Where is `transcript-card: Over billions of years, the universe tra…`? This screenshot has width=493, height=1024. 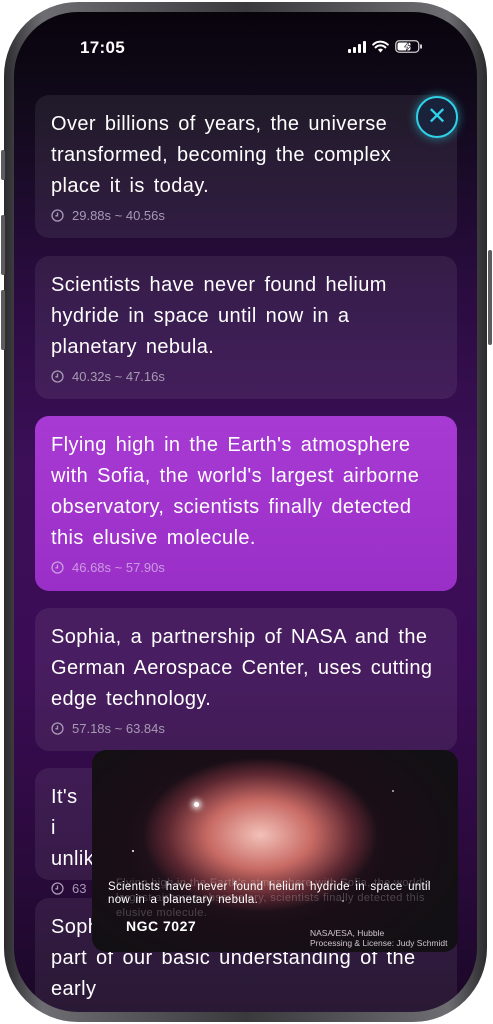 transcript-card: Over billions of years, the universe tra… is located at coordinates (246, 166).